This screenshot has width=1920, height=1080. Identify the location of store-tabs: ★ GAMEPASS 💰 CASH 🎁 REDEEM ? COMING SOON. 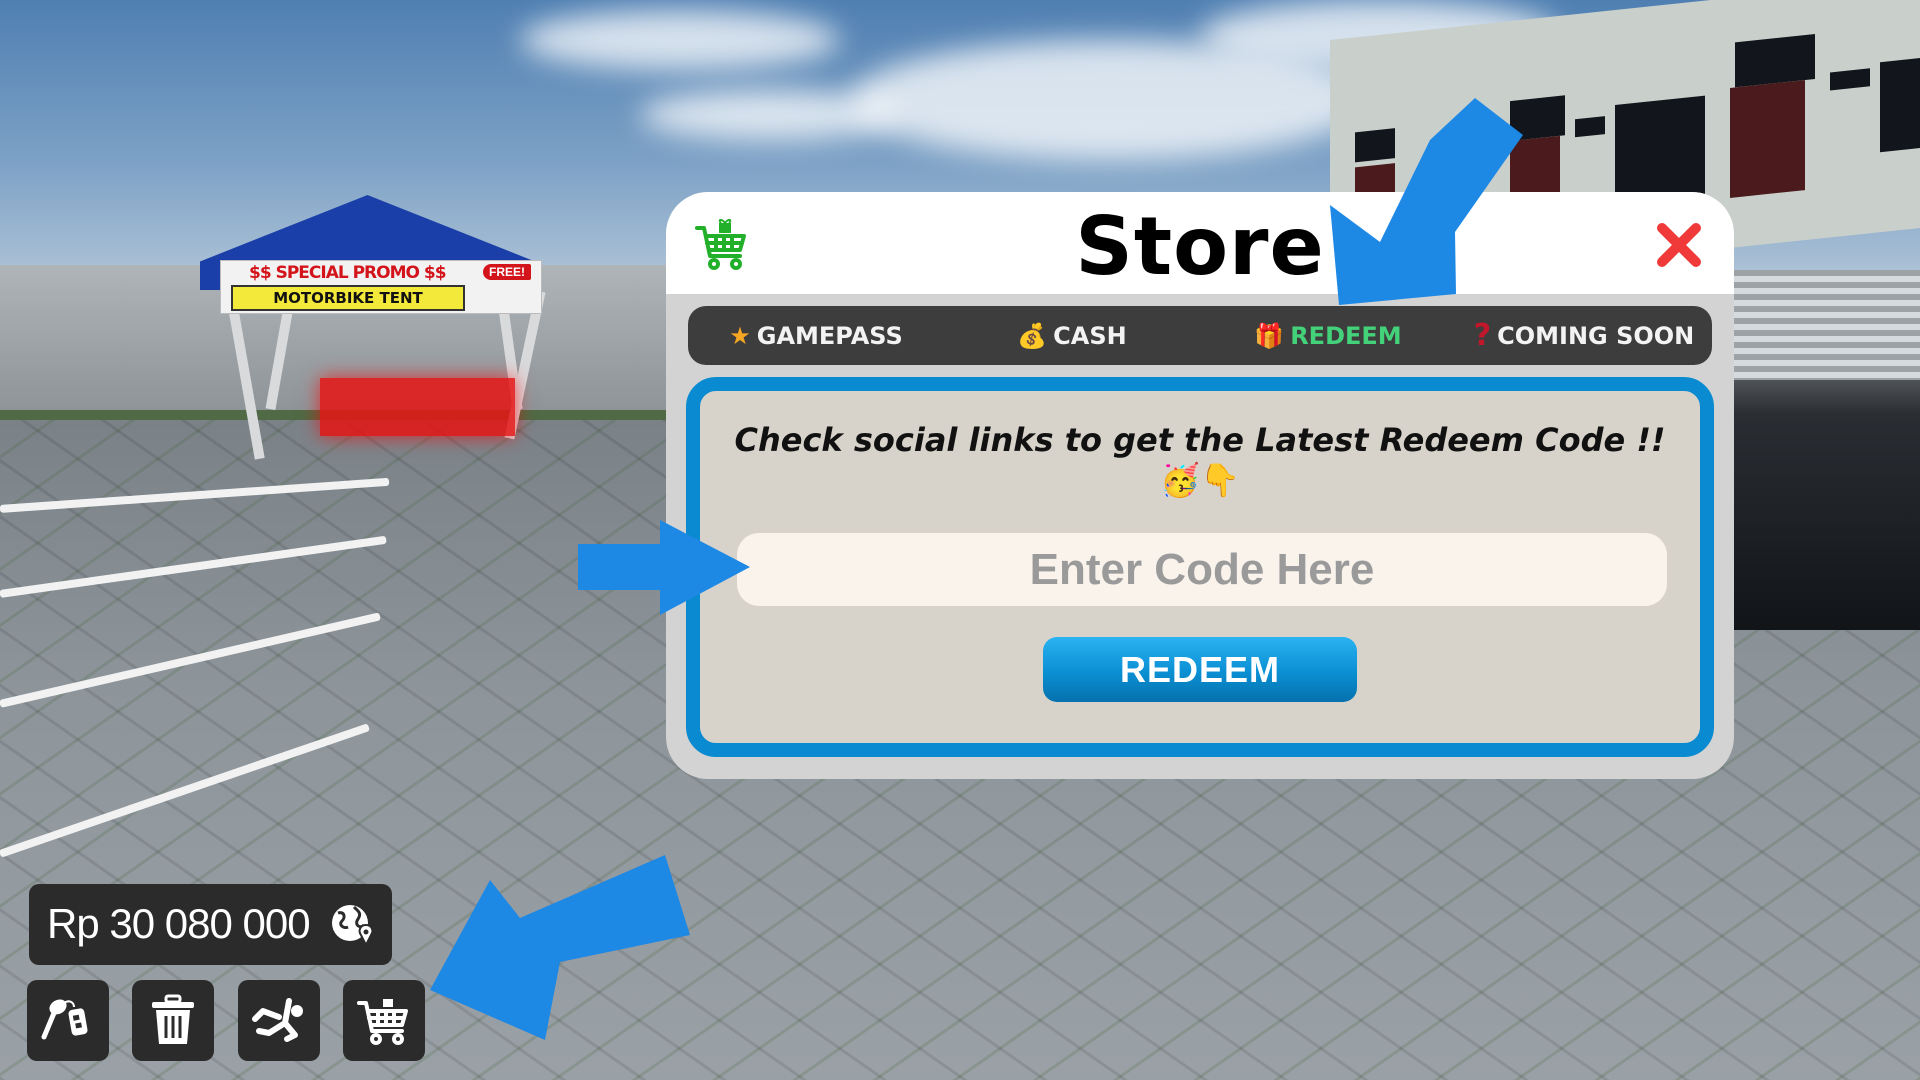
(1200, 335).